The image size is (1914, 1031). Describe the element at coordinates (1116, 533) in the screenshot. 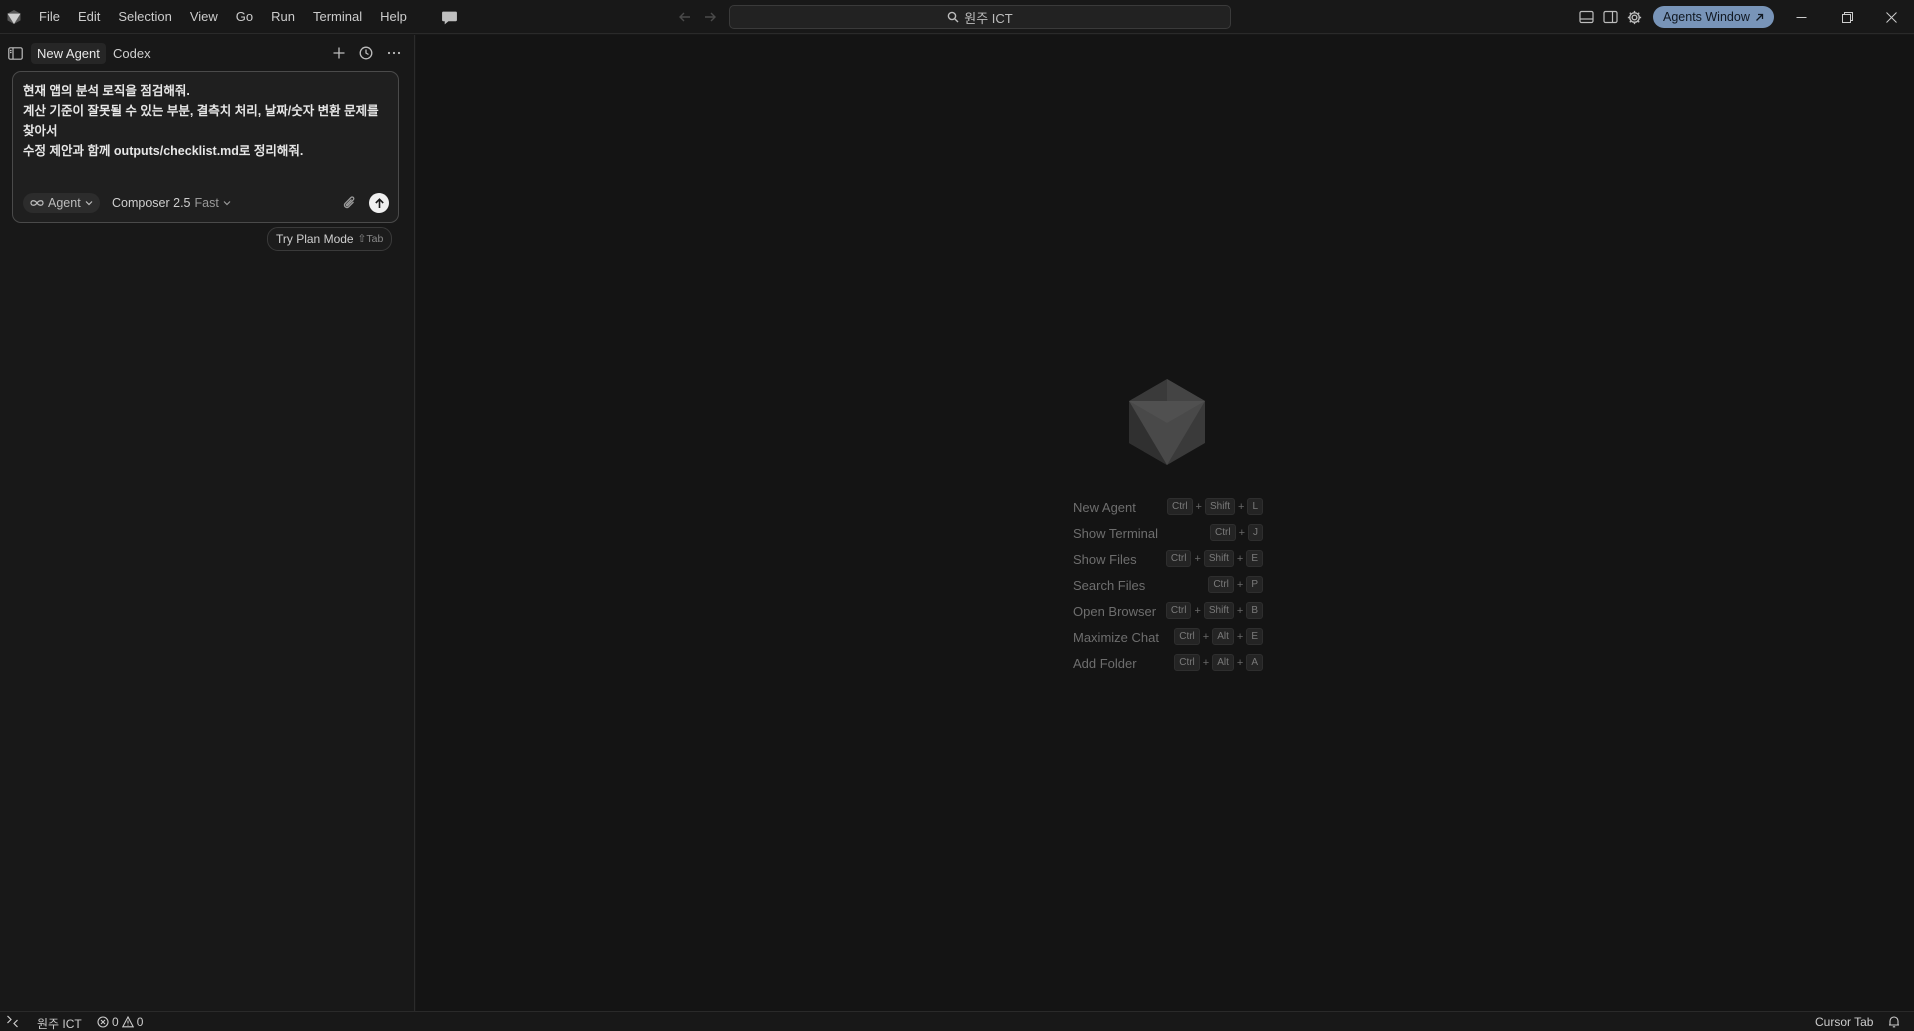

I see `shortcut-label: Show Terminal` at that location.